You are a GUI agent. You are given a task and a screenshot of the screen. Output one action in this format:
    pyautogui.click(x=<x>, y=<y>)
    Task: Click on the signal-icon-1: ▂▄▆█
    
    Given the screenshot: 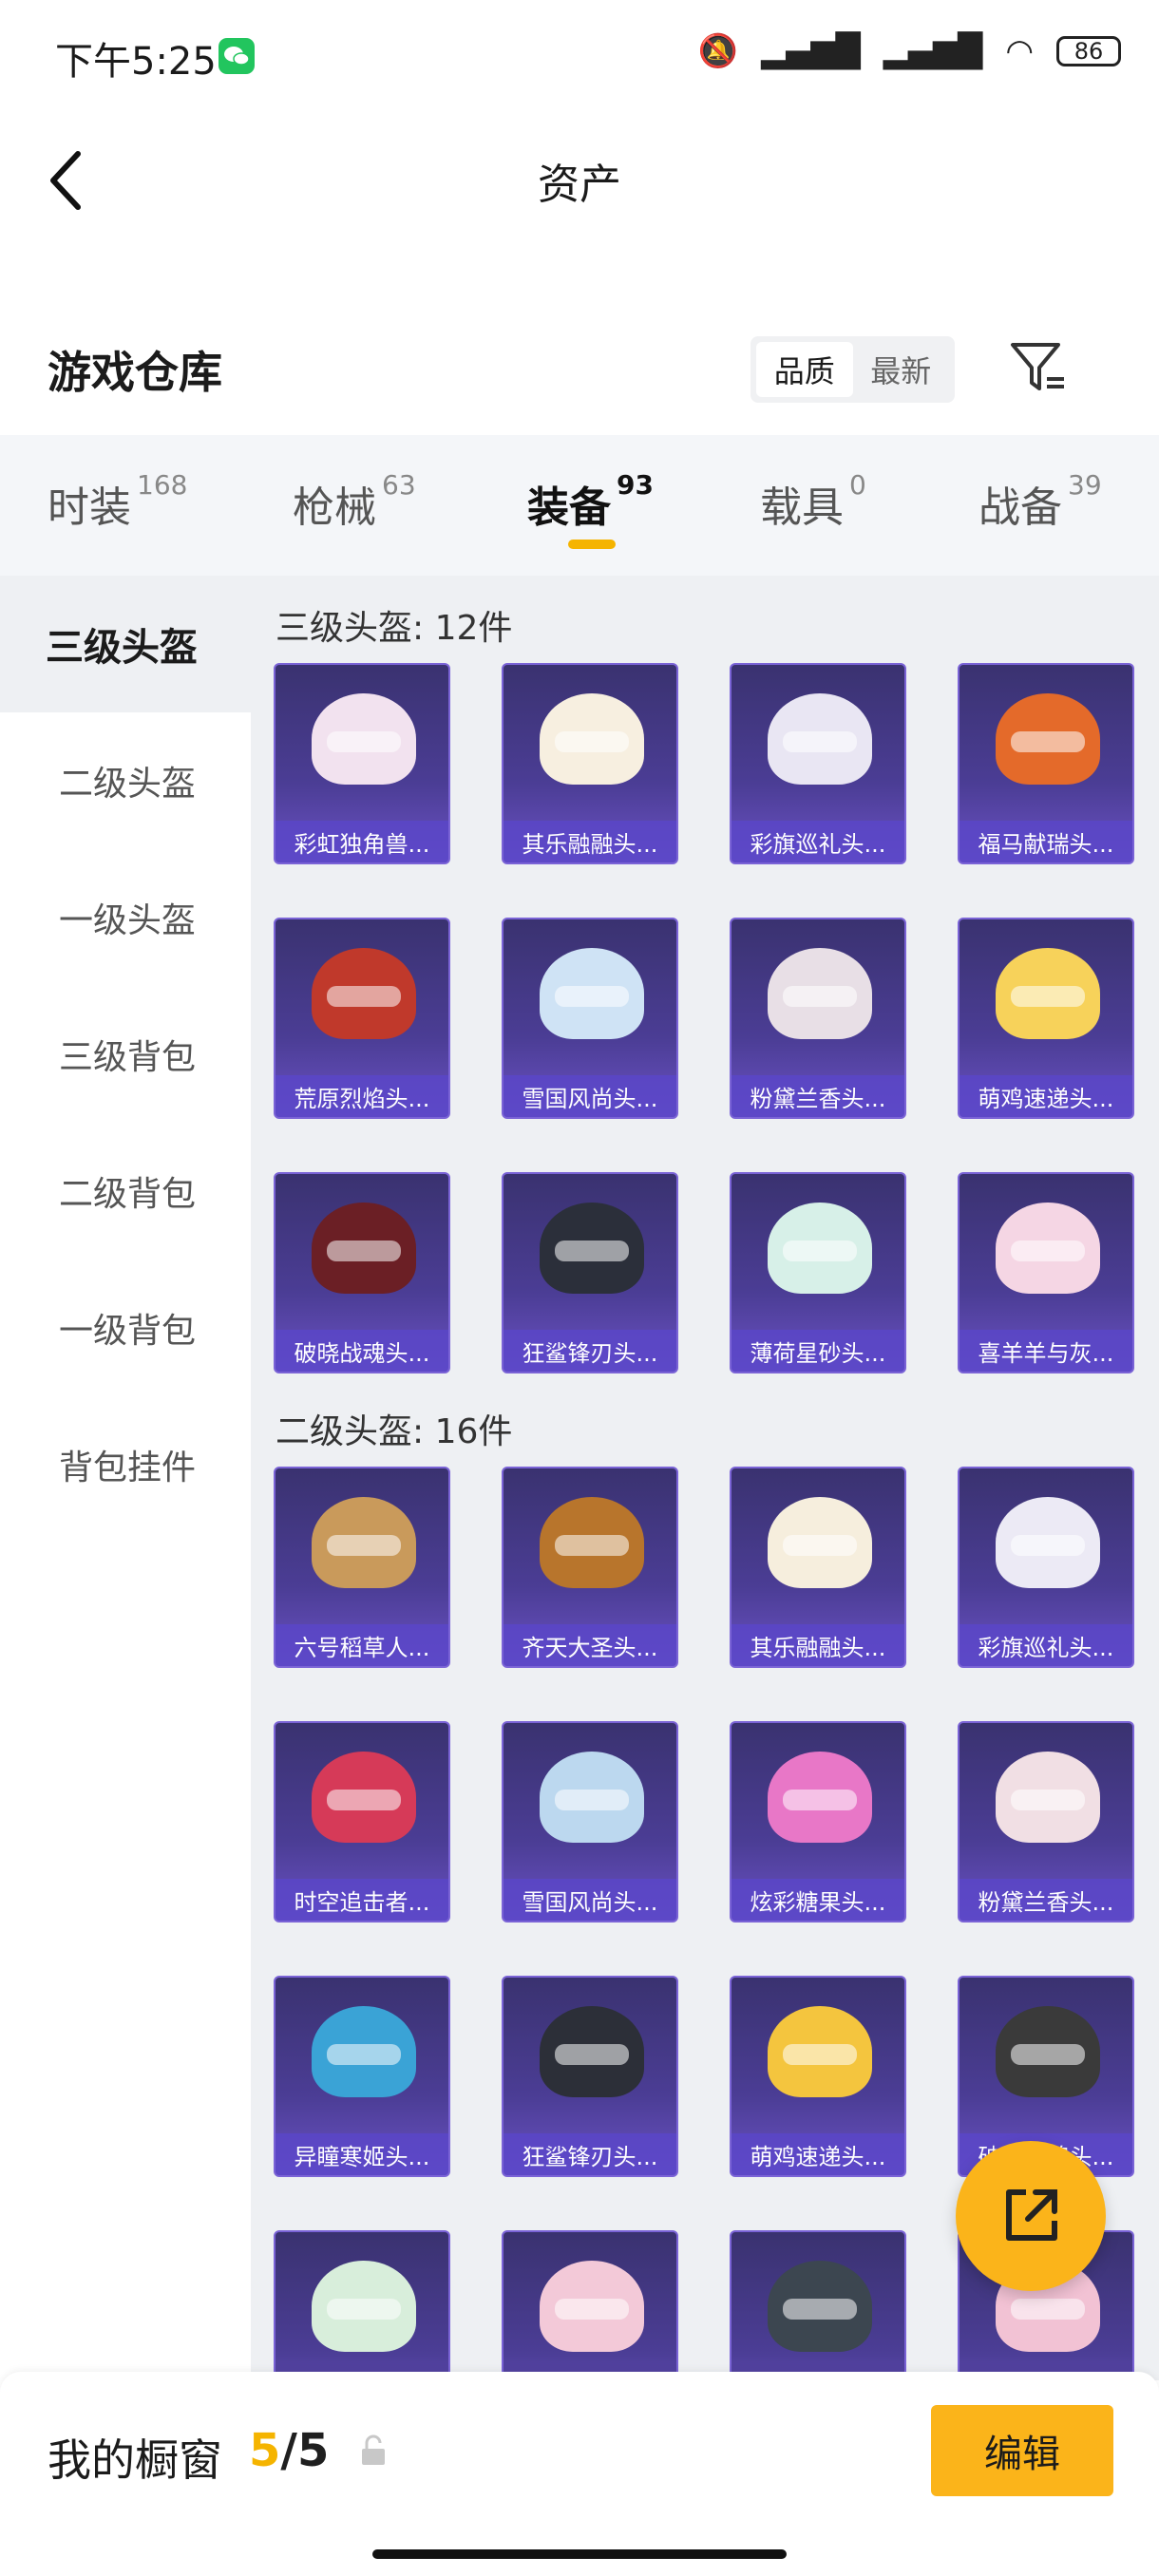 What is the action you would take?
    pyautogui.click(x=811, y=51)
    